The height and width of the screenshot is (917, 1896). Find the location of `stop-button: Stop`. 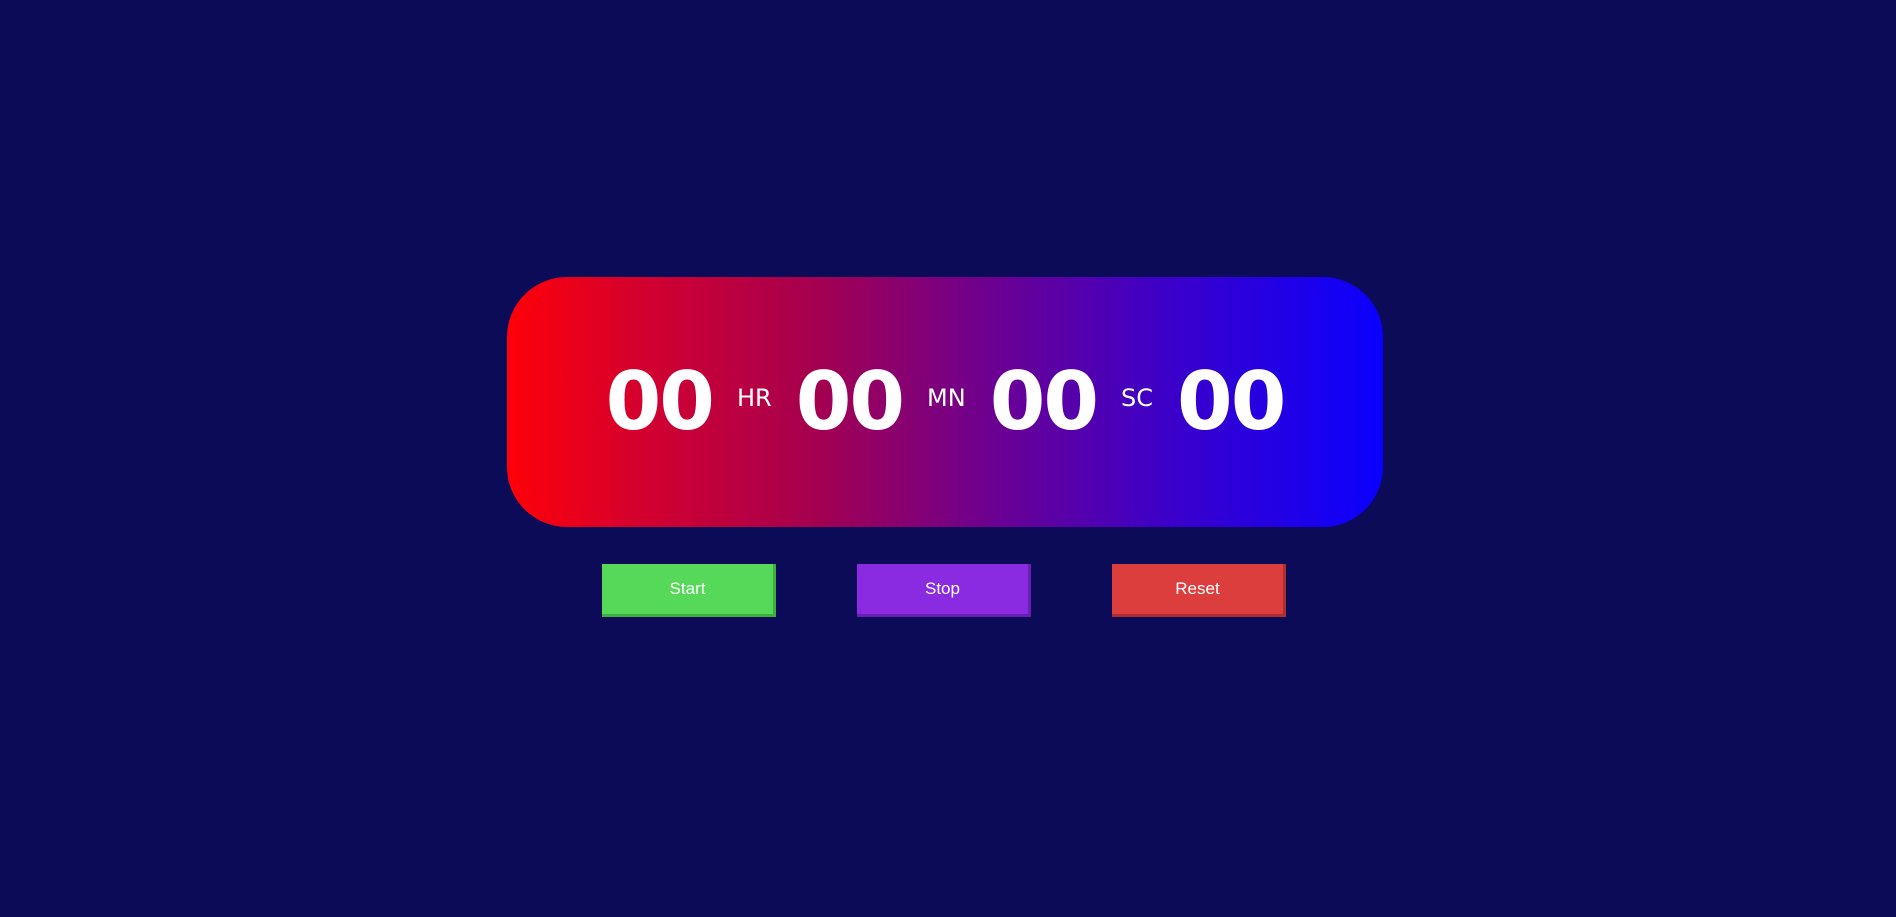

stop-button: Stop is located at coordinates (944, 590).